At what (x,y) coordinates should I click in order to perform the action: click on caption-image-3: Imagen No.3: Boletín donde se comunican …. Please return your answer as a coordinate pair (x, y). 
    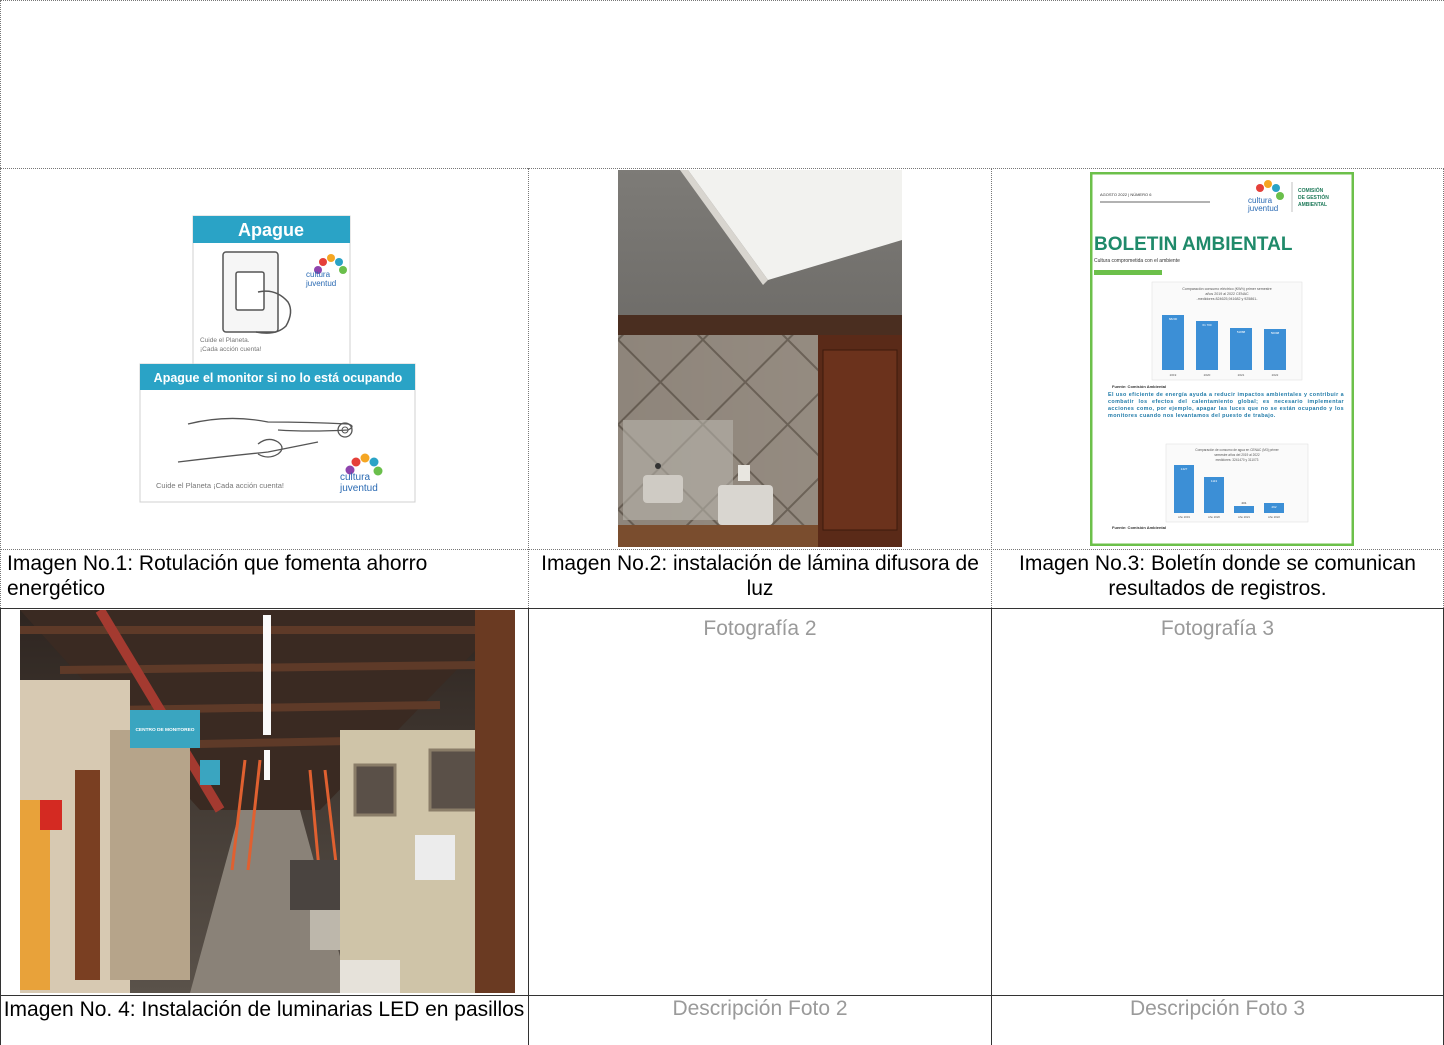
    Looking at the image, I should click on (1217, 576).